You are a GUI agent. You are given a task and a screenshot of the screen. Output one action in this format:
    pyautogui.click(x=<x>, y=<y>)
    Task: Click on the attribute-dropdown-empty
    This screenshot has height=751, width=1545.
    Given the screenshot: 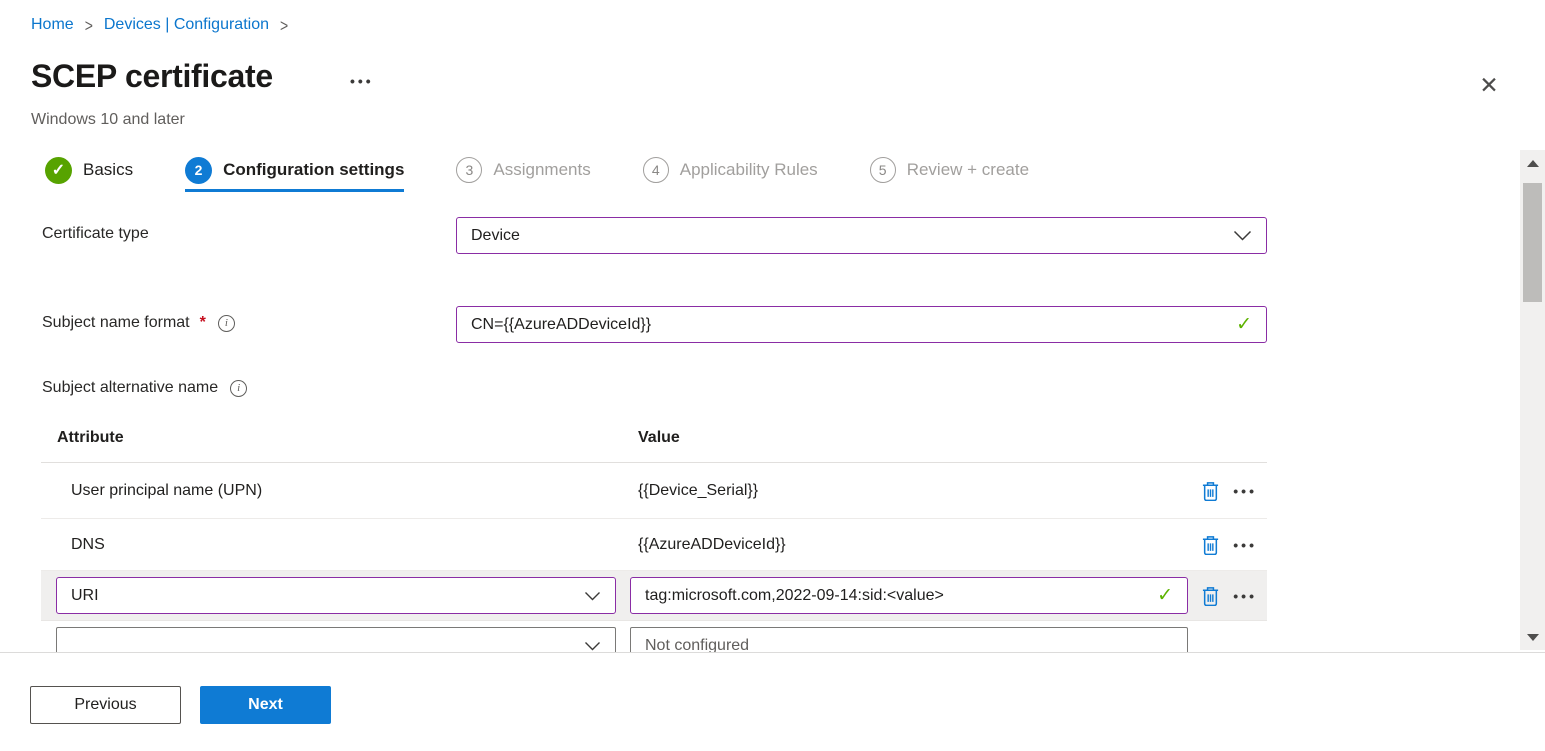 What is the action you would take?
    pyautogui.click(x=336, y=639)
    